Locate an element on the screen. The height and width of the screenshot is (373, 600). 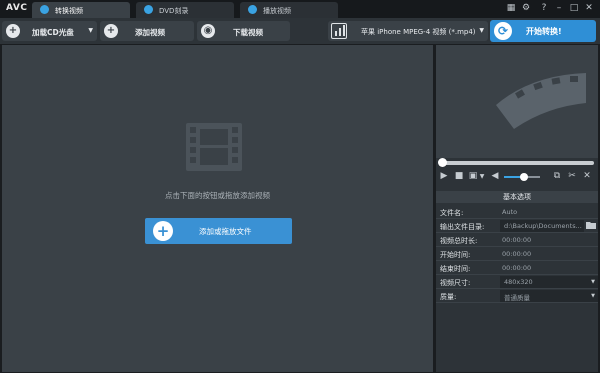
prop-video-size: 视频尺寸: 480x320 ▼ is located at coordinates (517, 282).